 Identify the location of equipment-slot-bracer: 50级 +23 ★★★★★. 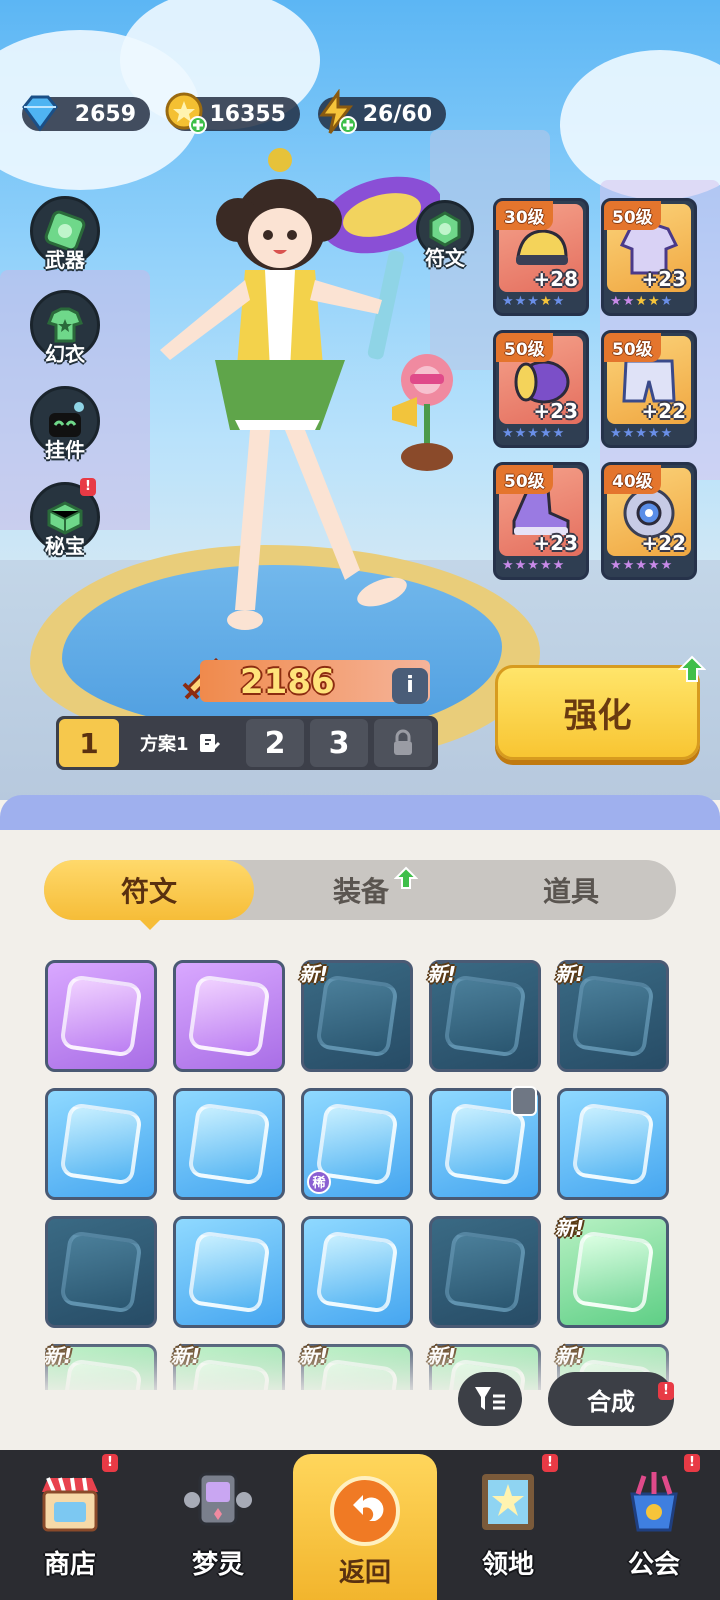
(541, 389).